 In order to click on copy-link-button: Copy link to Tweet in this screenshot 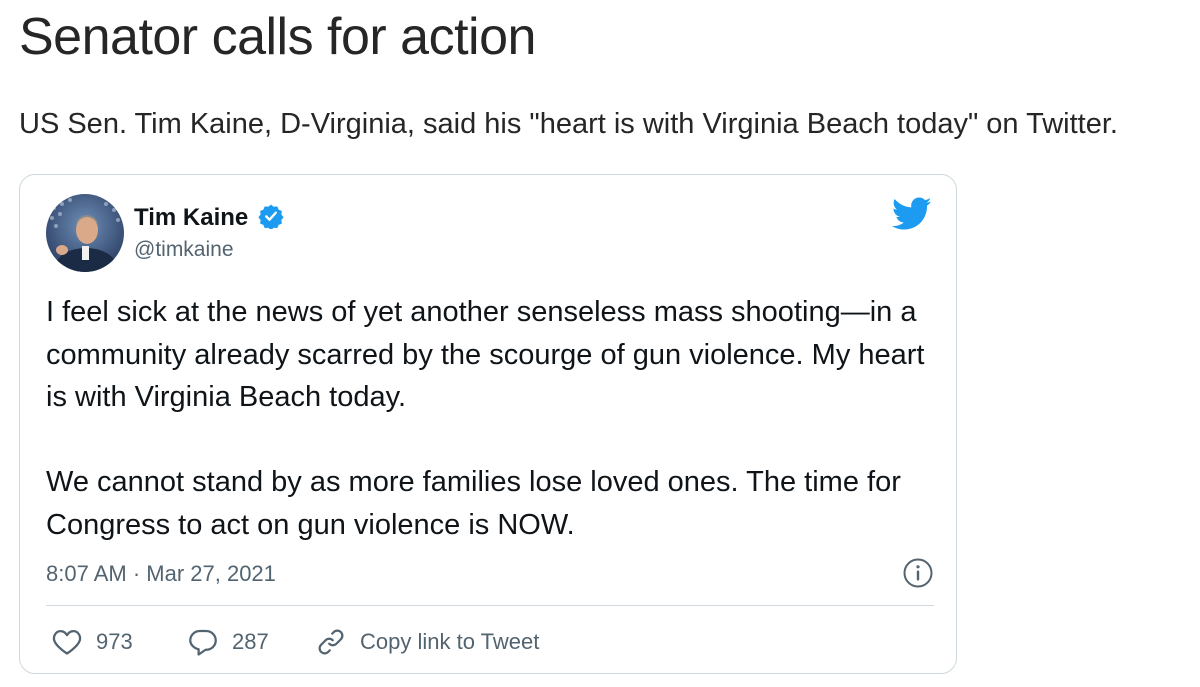, I will do `click(427, 642)`.